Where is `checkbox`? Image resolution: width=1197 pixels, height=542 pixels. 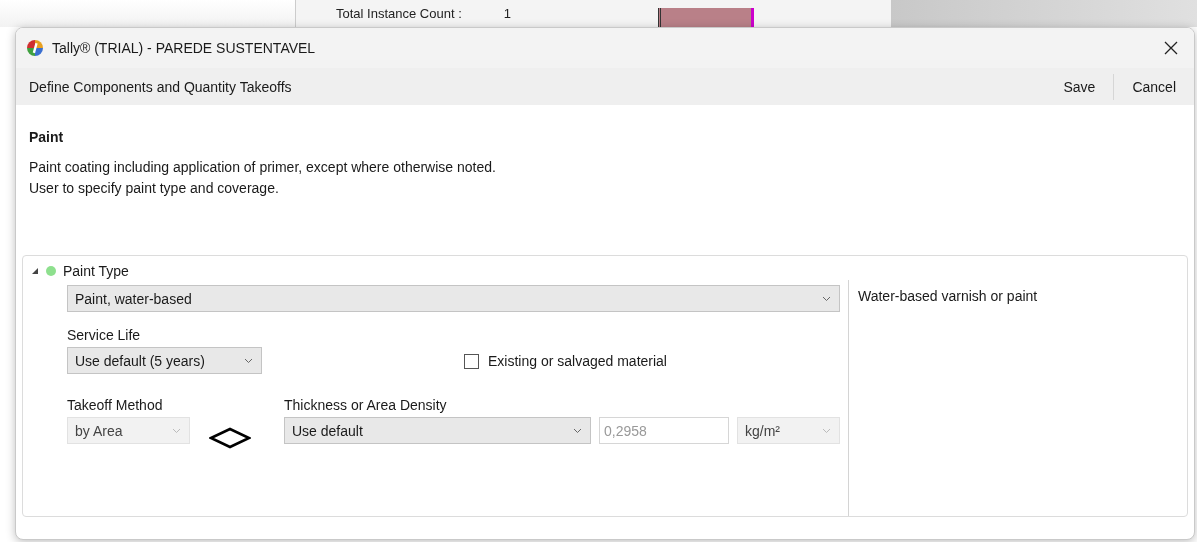 checkbox is located at coordinates (471, 361).